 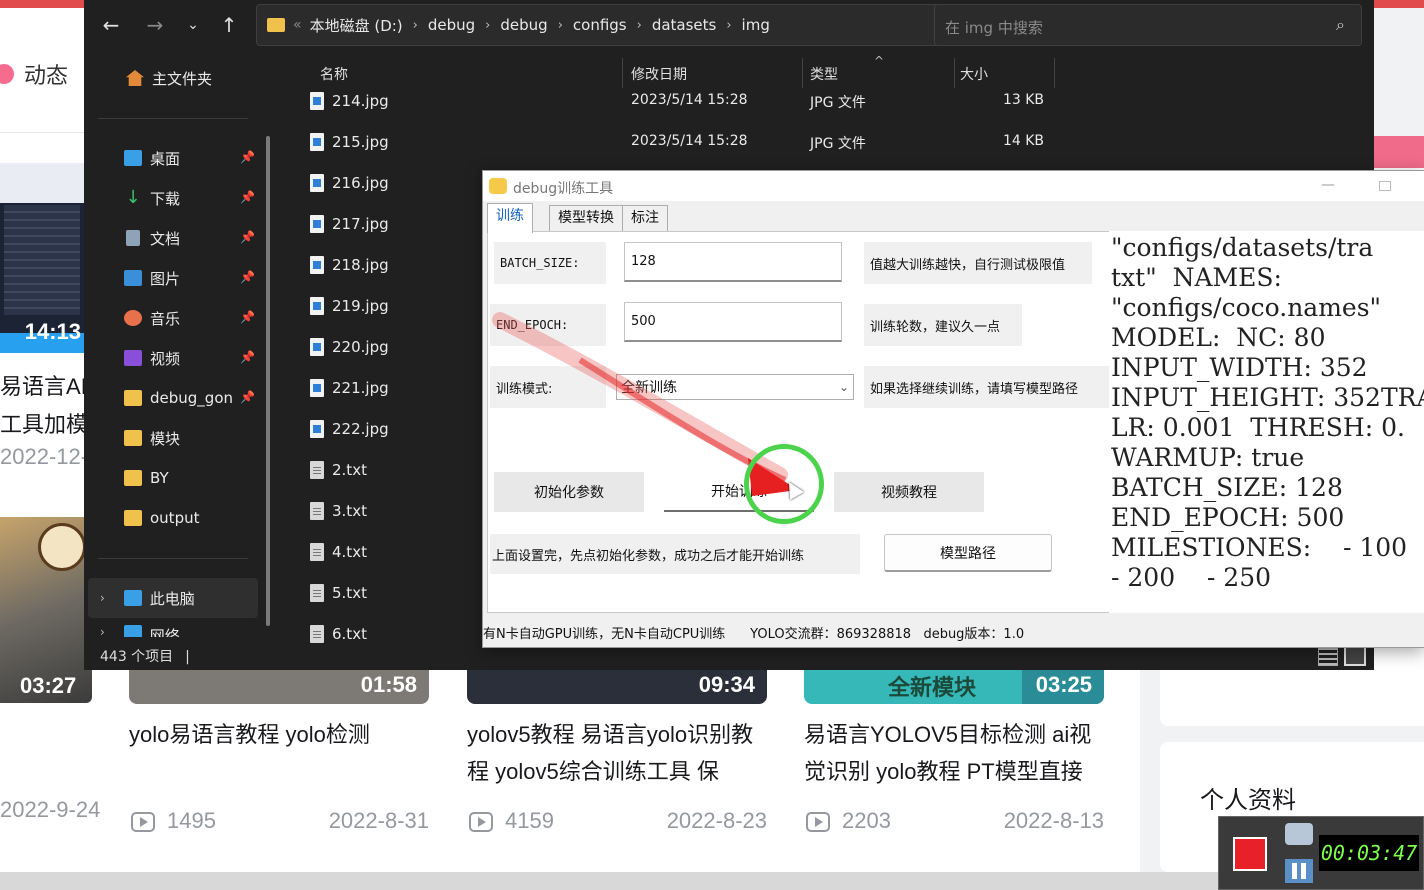 What do you see at coordinates (689, 100) in the screenshot?
I see `file-date: 2023/5/14 15:28` at bounding box center [689, 100].